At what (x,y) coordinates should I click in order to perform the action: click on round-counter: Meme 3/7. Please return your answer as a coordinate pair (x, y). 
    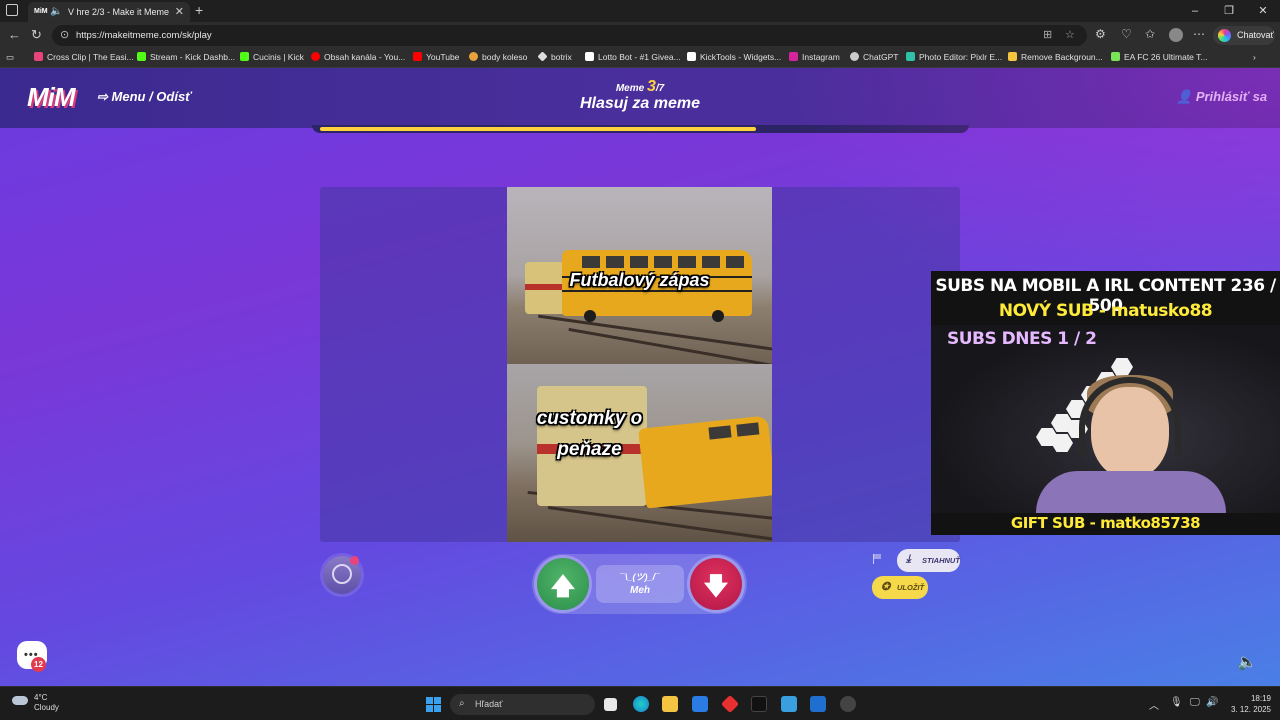
    Looking at the image, I should click on (640, 87).